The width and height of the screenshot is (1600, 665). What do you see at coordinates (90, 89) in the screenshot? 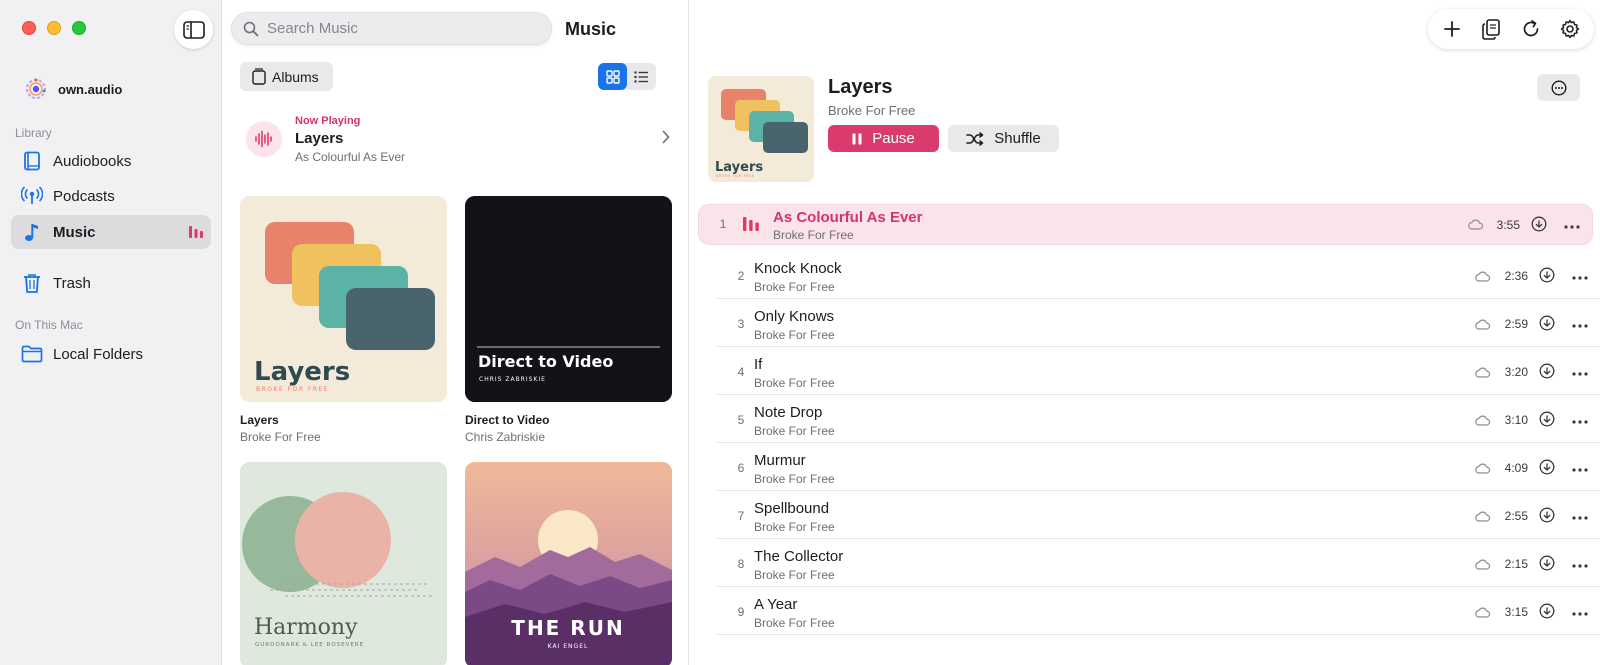
I see `brand-name: own.audio` at bounding box center [90, 89].